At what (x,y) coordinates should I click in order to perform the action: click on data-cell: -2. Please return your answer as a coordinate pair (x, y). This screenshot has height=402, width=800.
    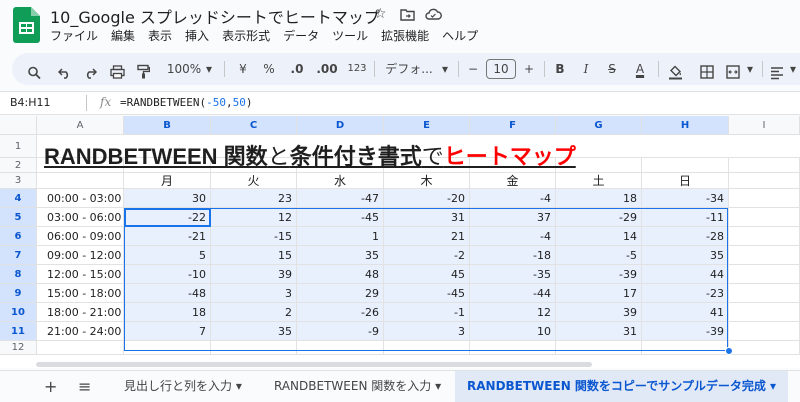
    Looking at the image, I should click on (427, 255).